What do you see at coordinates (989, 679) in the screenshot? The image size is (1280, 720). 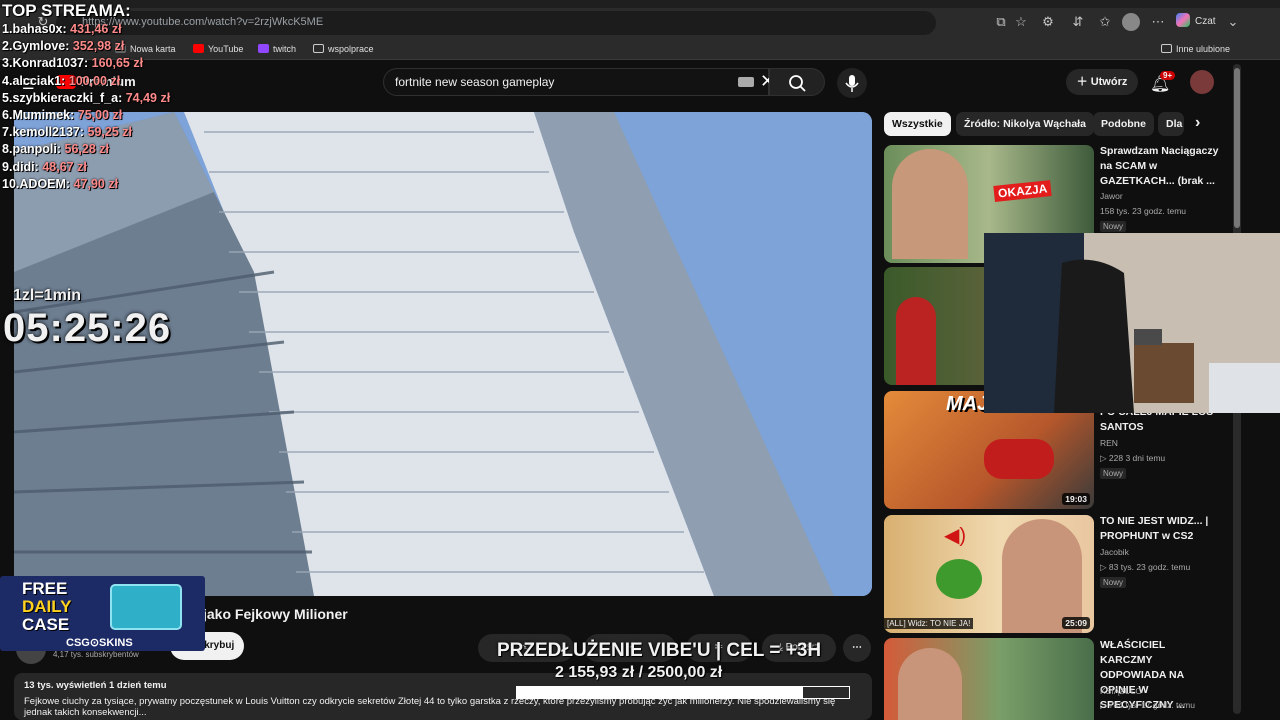 I see `rec-thumbnail` at bounding box center [989, 679].